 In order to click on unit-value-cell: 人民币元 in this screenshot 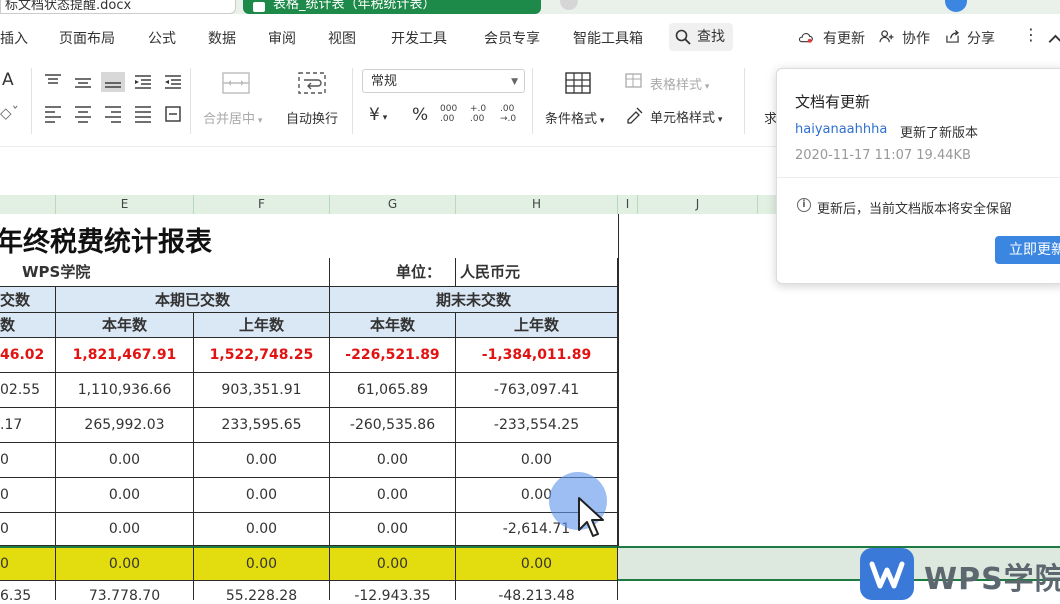, I will do `click(537, 272)`.